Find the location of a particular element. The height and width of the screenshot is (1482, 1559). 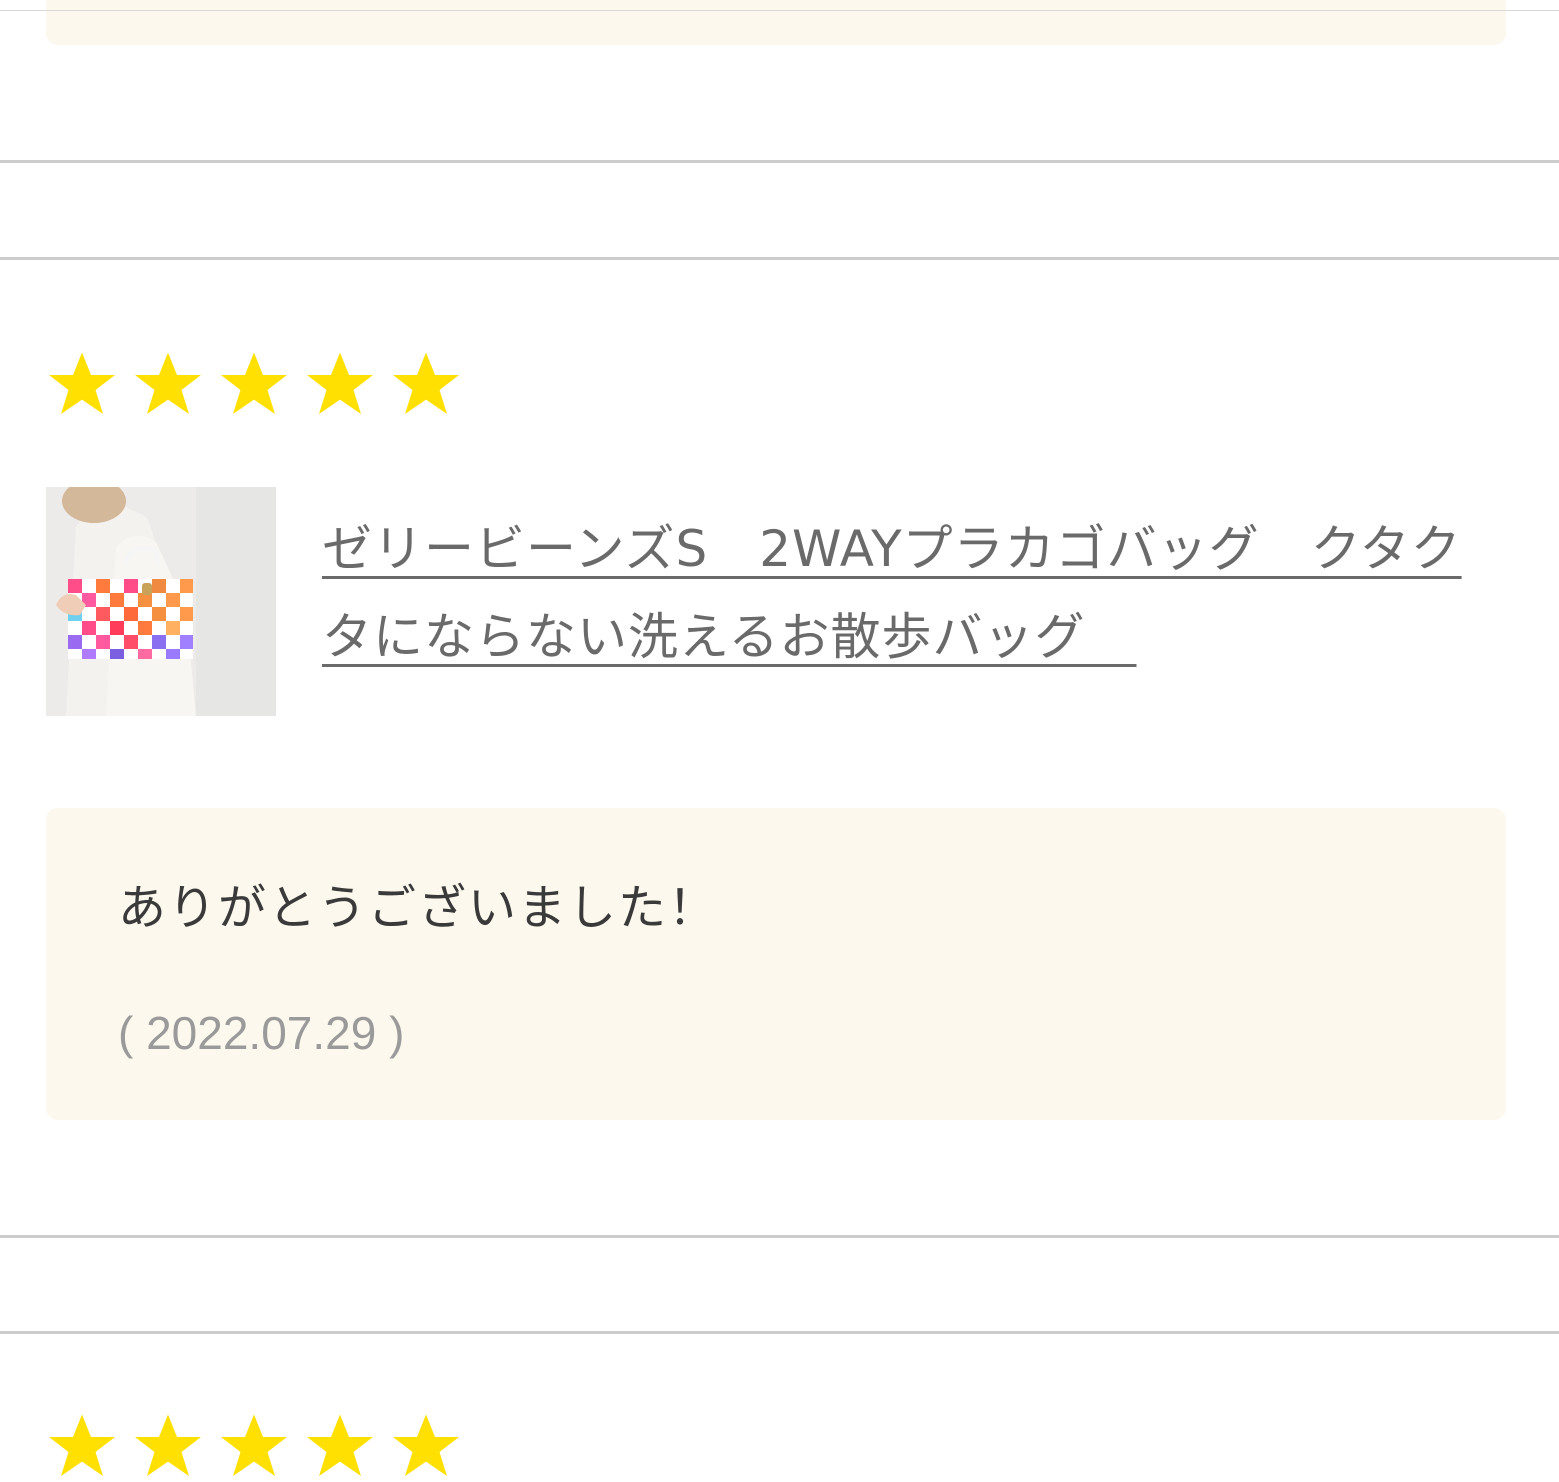

product-thumbnail is located at coordinates (161, 601).